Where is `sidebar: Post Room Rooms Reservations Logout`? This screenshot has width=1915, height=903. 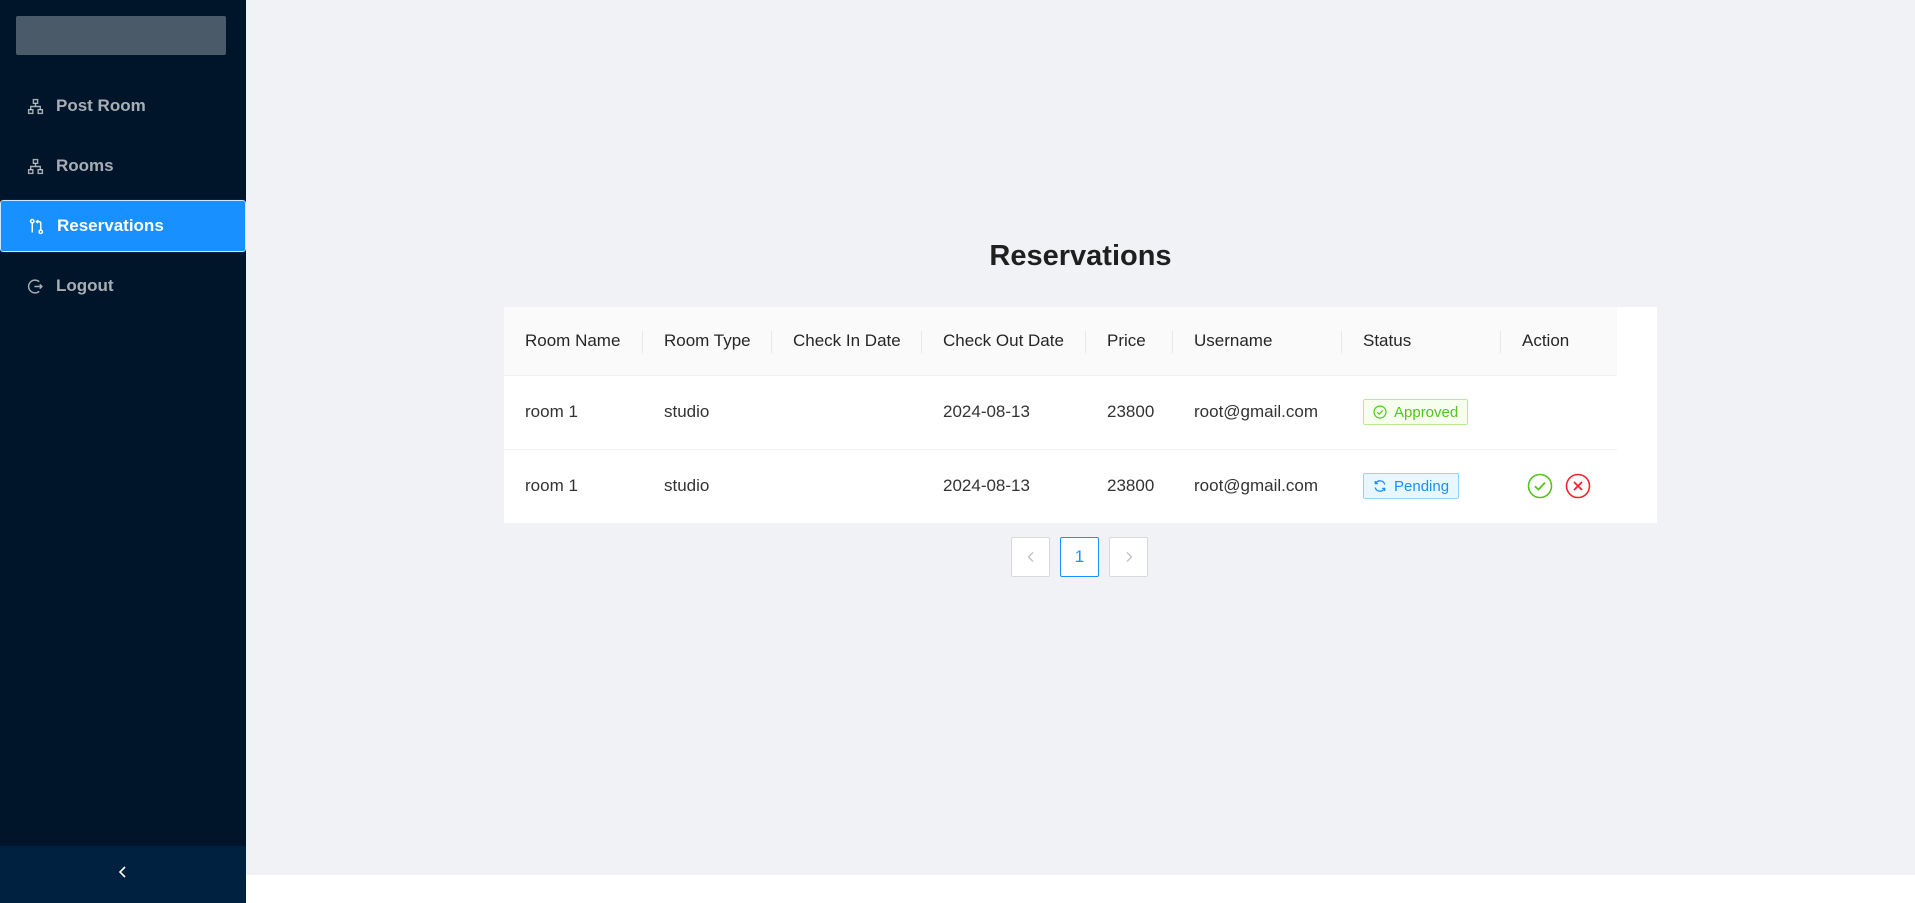 sidebar: Post Room Rooms Reservations Logout is located at coordinates (123, 451).